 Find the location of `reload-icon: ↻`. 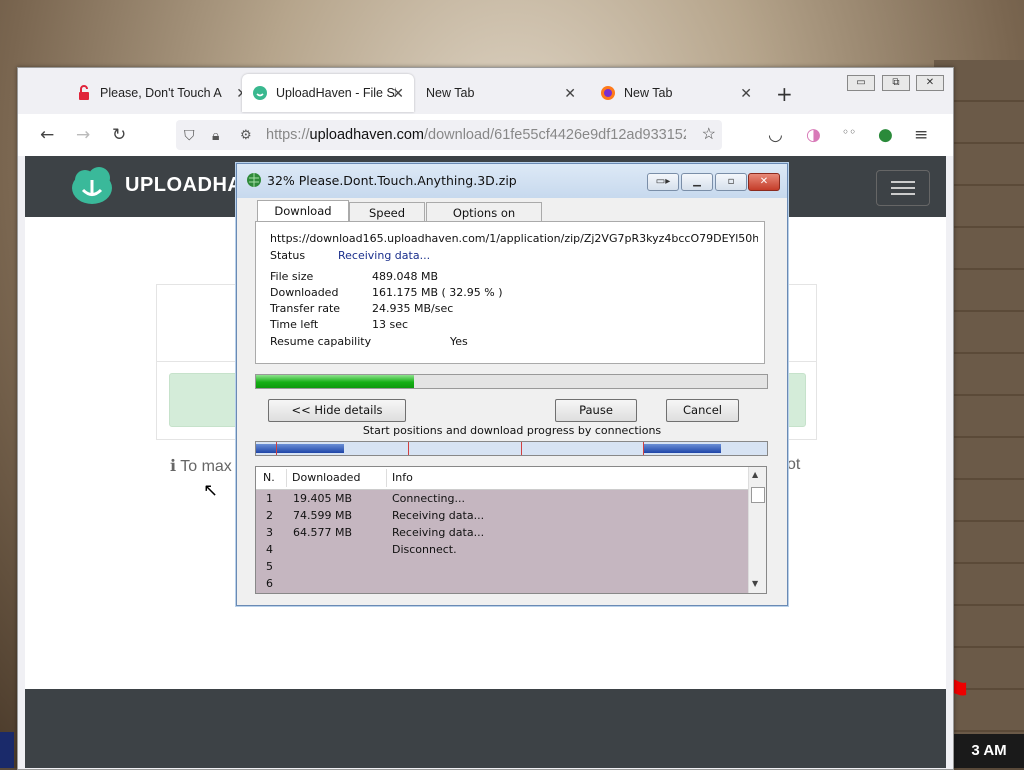

reload-icon: ↻ is located at coordinates (119, 135).